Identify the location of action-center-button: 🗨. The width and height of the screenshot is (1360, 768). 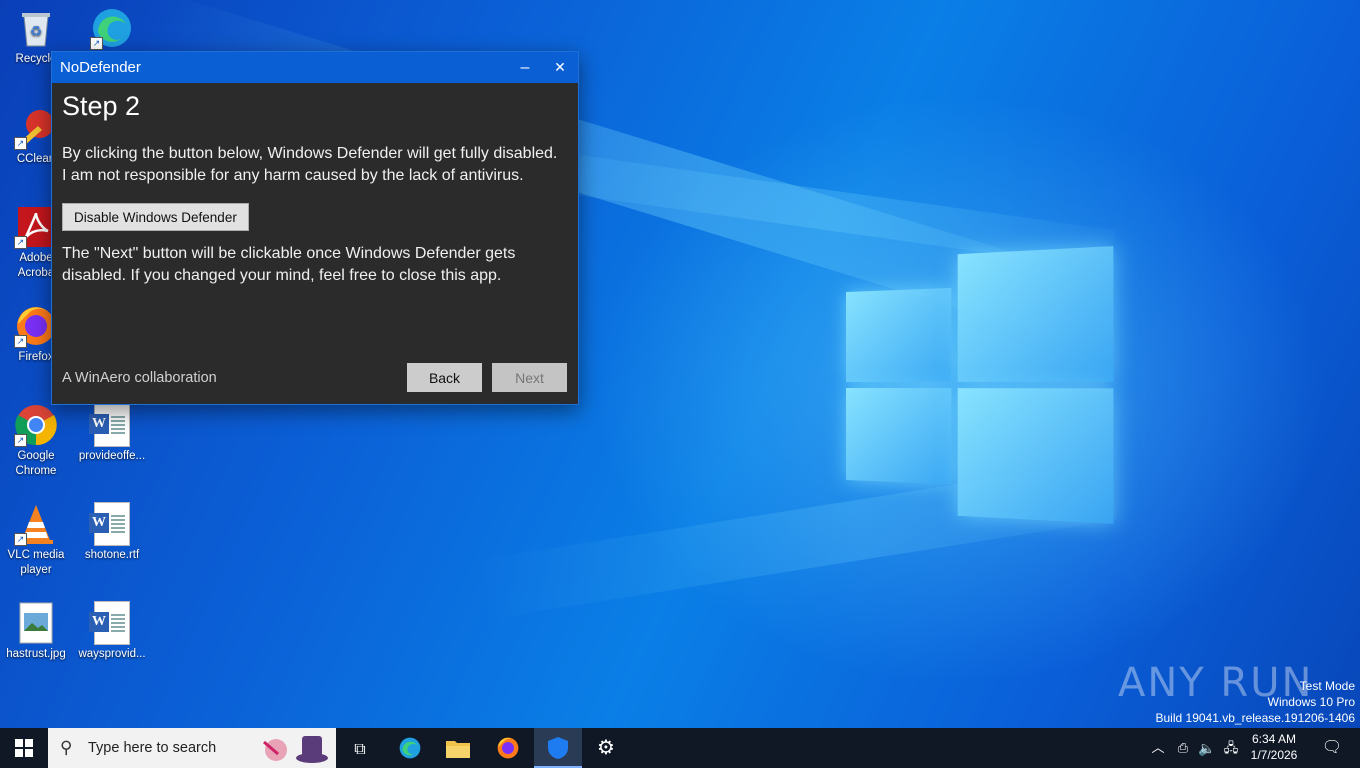
(1332, 748).